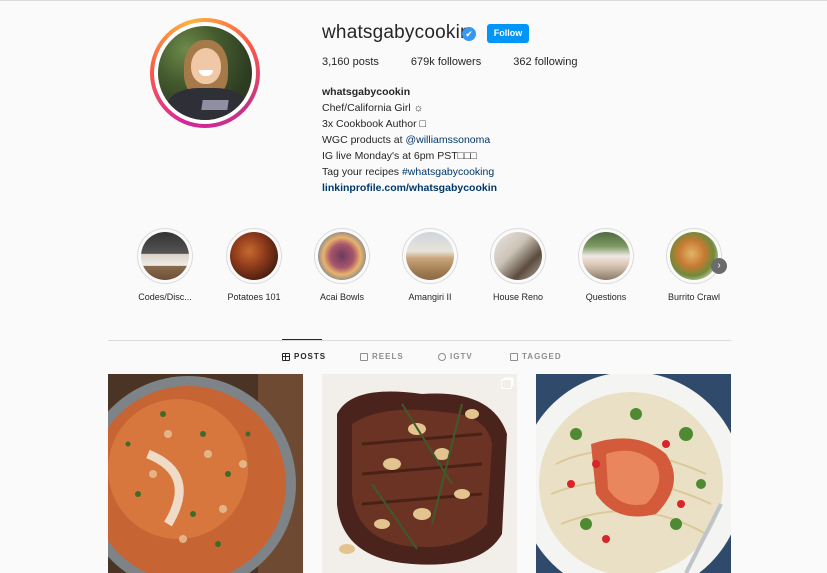 The image size is (827, 573). I want to click on tagged-icon, so click(514, 356).